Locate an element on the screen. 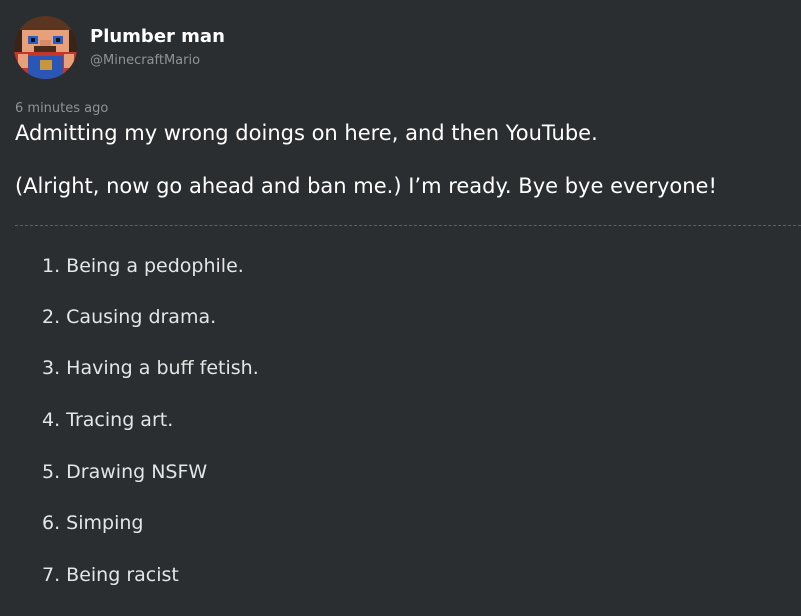 The image size is (801, 616). display-name: Plumber man is located at coordinates (157, 36).